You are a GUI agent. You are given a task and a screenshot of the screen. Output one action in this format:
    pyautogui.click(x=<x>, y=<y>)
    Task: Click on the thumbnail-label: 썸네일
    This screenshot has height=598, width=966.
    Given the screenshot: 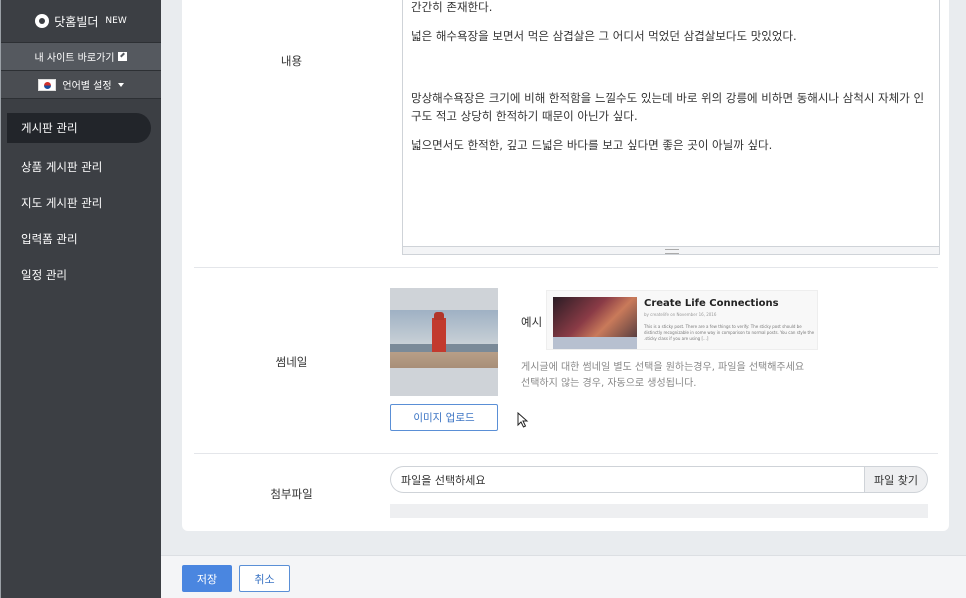 What is the action you would take?
    pyautogui.click(x=291, y=362)
    